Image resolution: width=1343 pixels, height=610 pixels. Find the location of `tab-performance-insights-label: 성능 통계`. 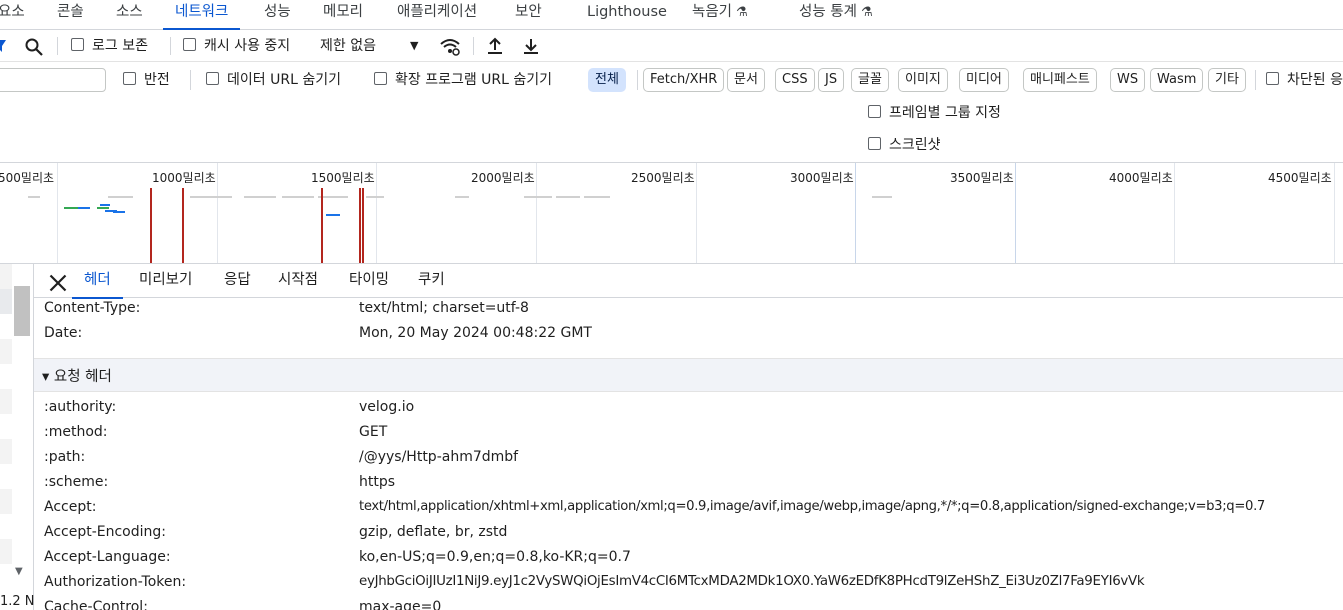

tab-performance-insights-label: 성능 통계 is located at coordinates (828, 12).